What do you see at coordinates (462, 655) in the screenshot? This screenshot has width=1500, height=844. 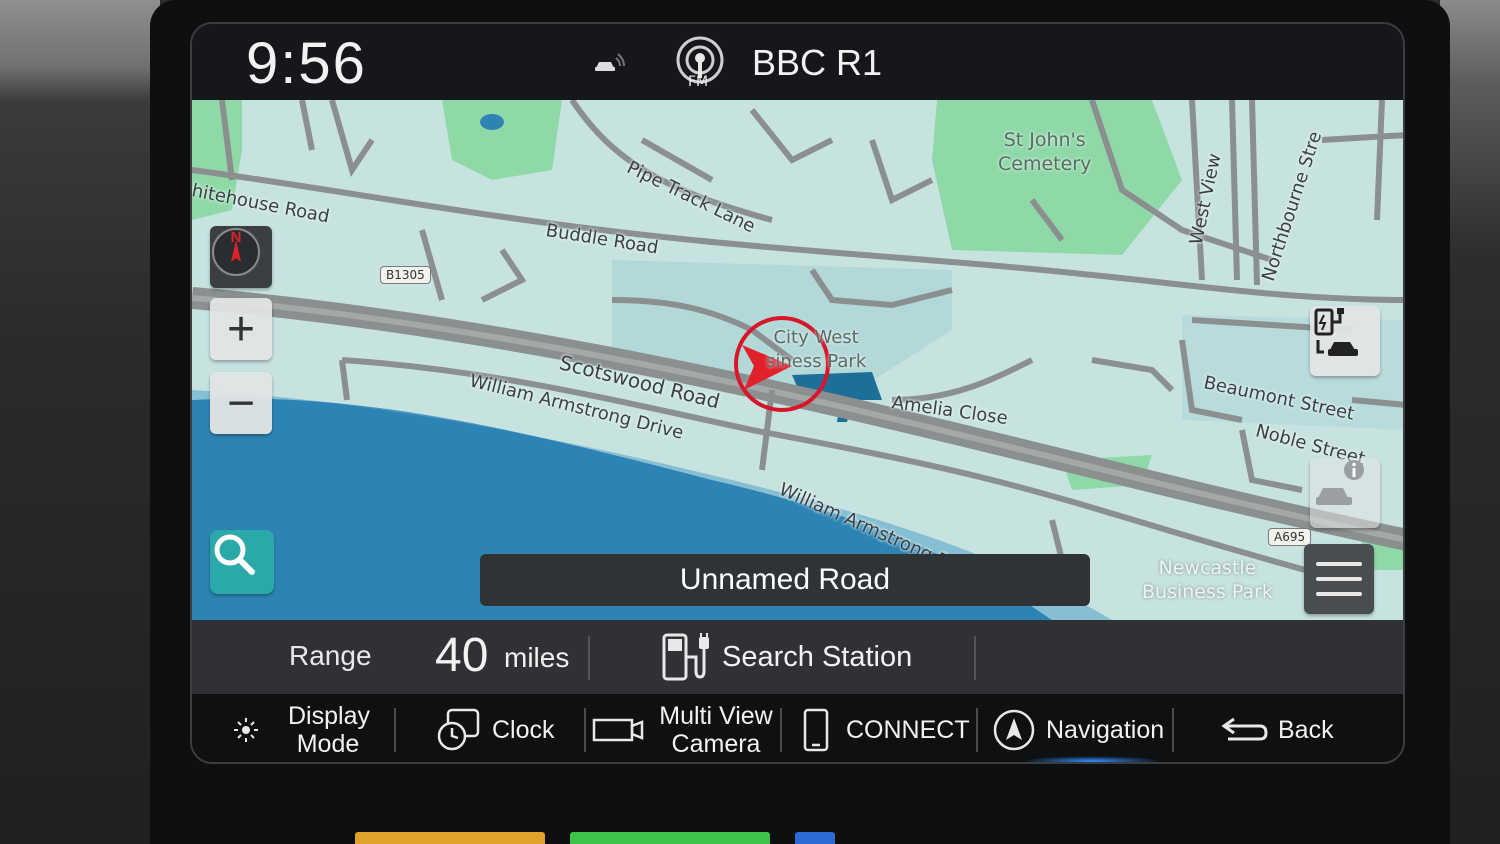 I see `range-value: 40` at bounding box center [462, 655].